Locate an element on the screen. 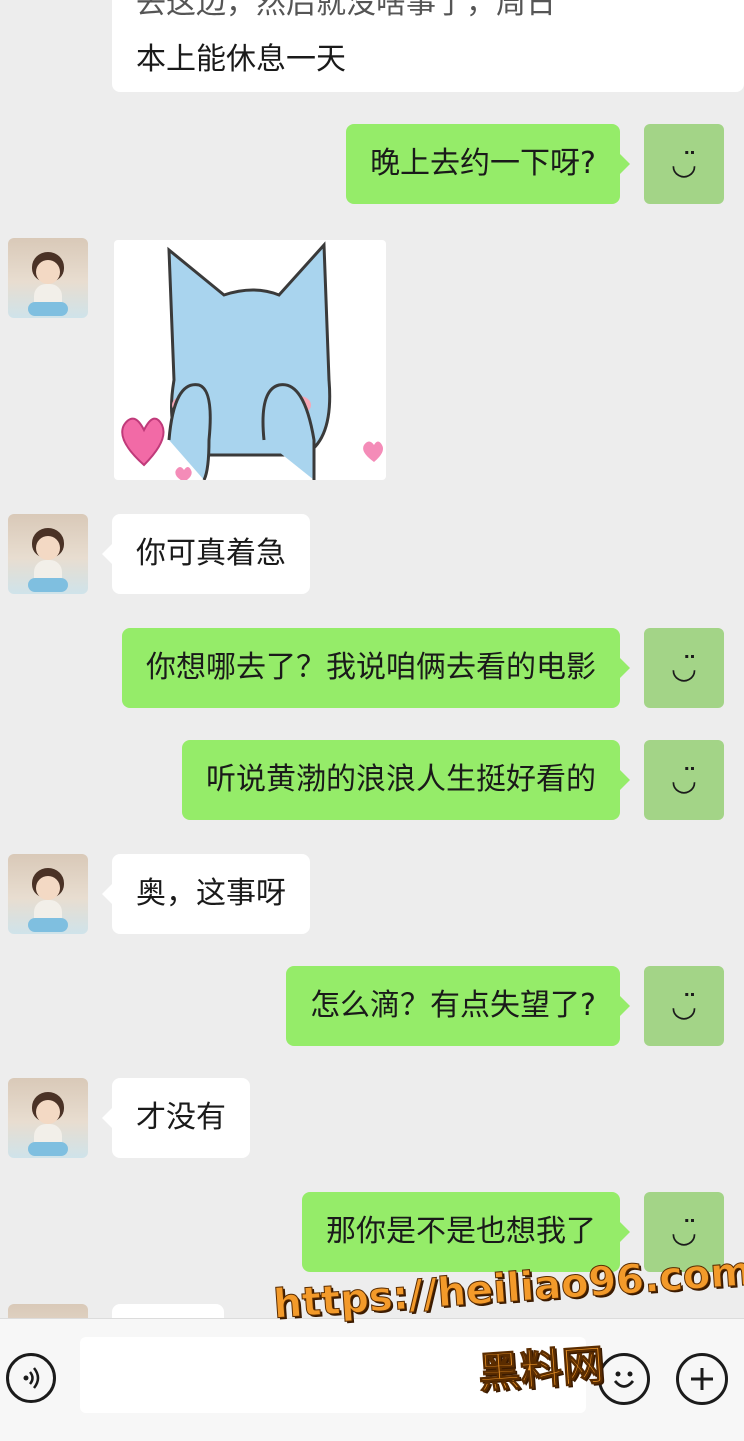 The height and width of the screenshot is (1441, 744). message-bubble-outgoing: 怎么滴？有点失望了? is located at coordinates (458, 1006).